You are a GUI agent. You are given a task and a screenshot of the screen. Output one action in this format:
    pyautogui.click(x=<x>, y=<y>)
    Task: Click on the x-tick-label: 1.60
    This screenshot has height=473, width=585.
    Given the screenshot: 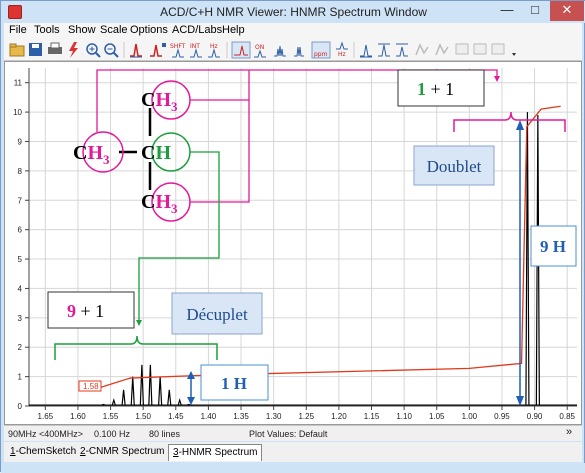 What is the action you would take?
    pyautogui.click(x=78, y=416)
    